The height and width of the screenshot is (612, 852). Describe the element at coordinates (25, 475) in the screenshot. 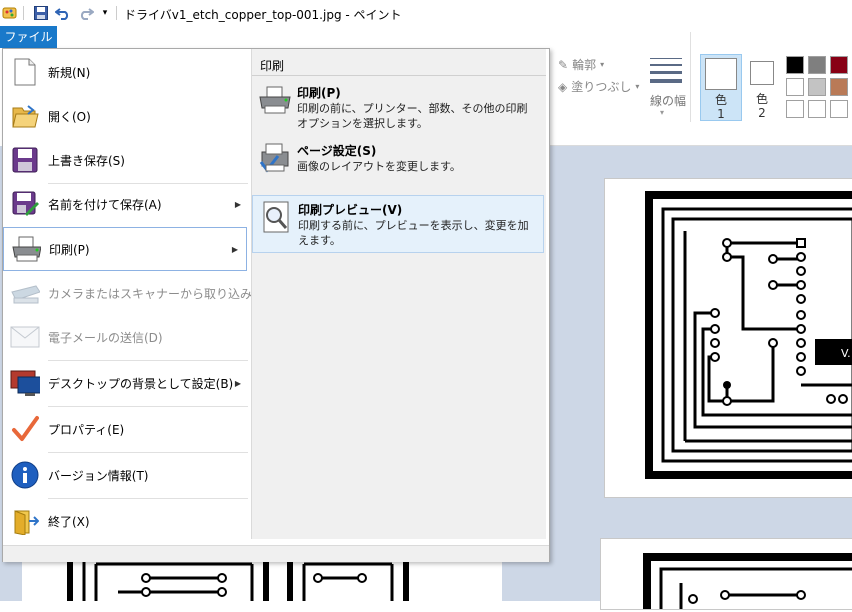

I see `info-icon` at that location.